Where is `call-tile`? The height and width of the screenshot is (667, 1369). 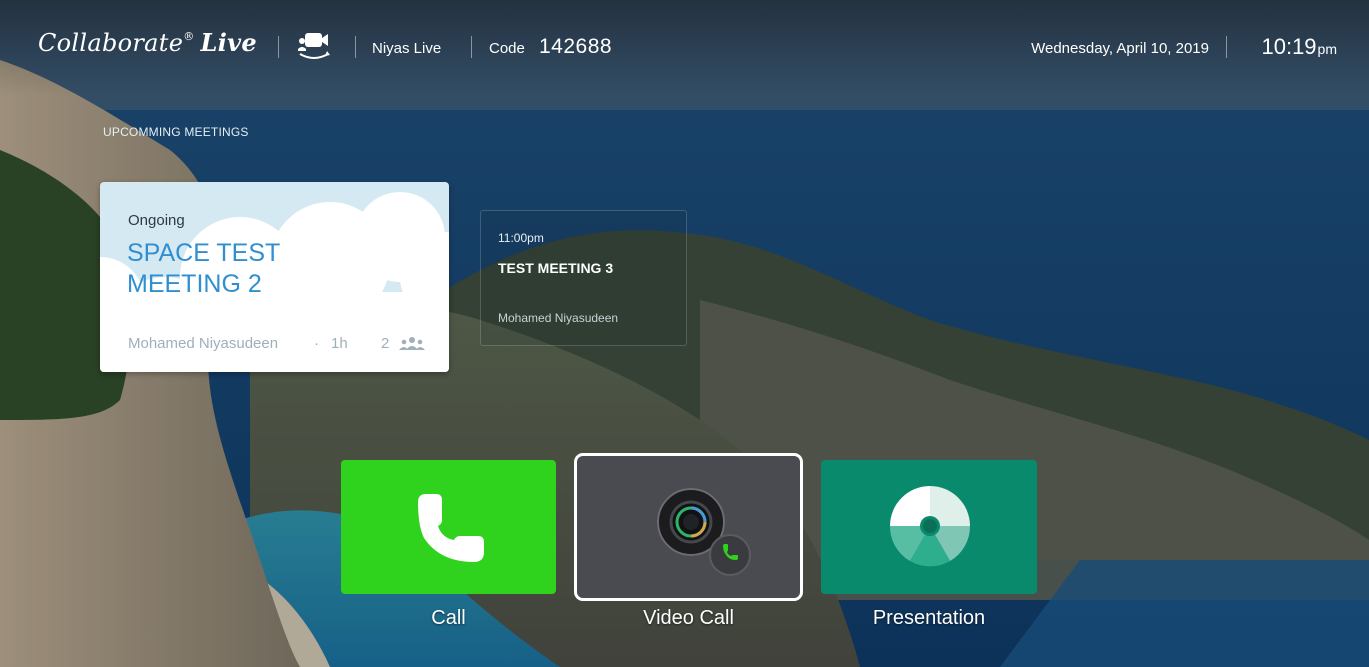
call-tile is located at coordinates (448, 527).